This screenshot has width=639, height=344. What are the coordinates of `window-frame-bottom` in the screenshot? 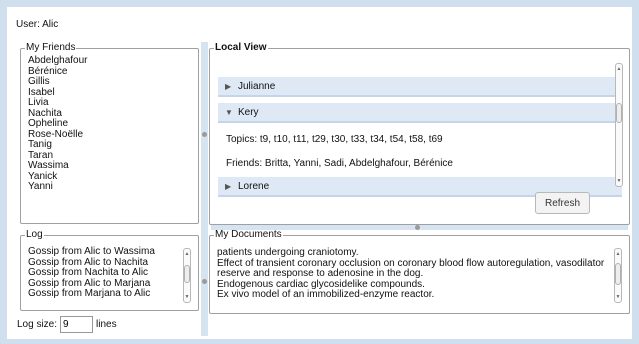 It's located at (319, 341).